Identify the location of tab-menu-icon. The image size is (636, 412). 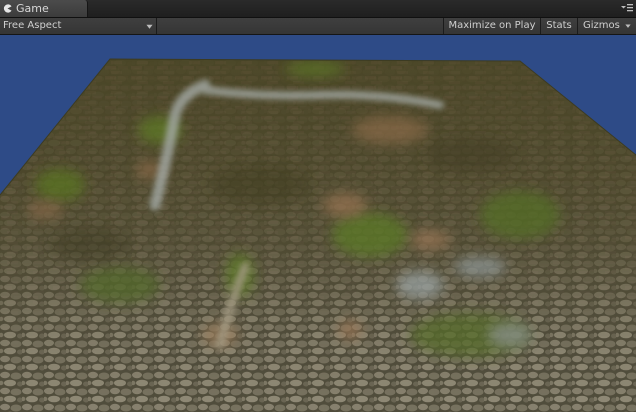
(627, 8).